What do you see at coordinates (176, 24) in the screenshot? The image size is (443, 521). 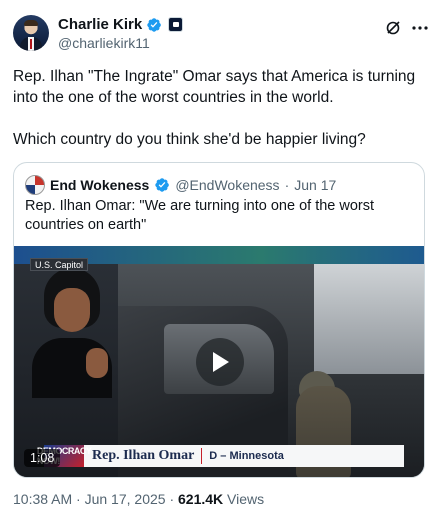 I see `affiliate-badge-icon` at bounding box center [176, 24].